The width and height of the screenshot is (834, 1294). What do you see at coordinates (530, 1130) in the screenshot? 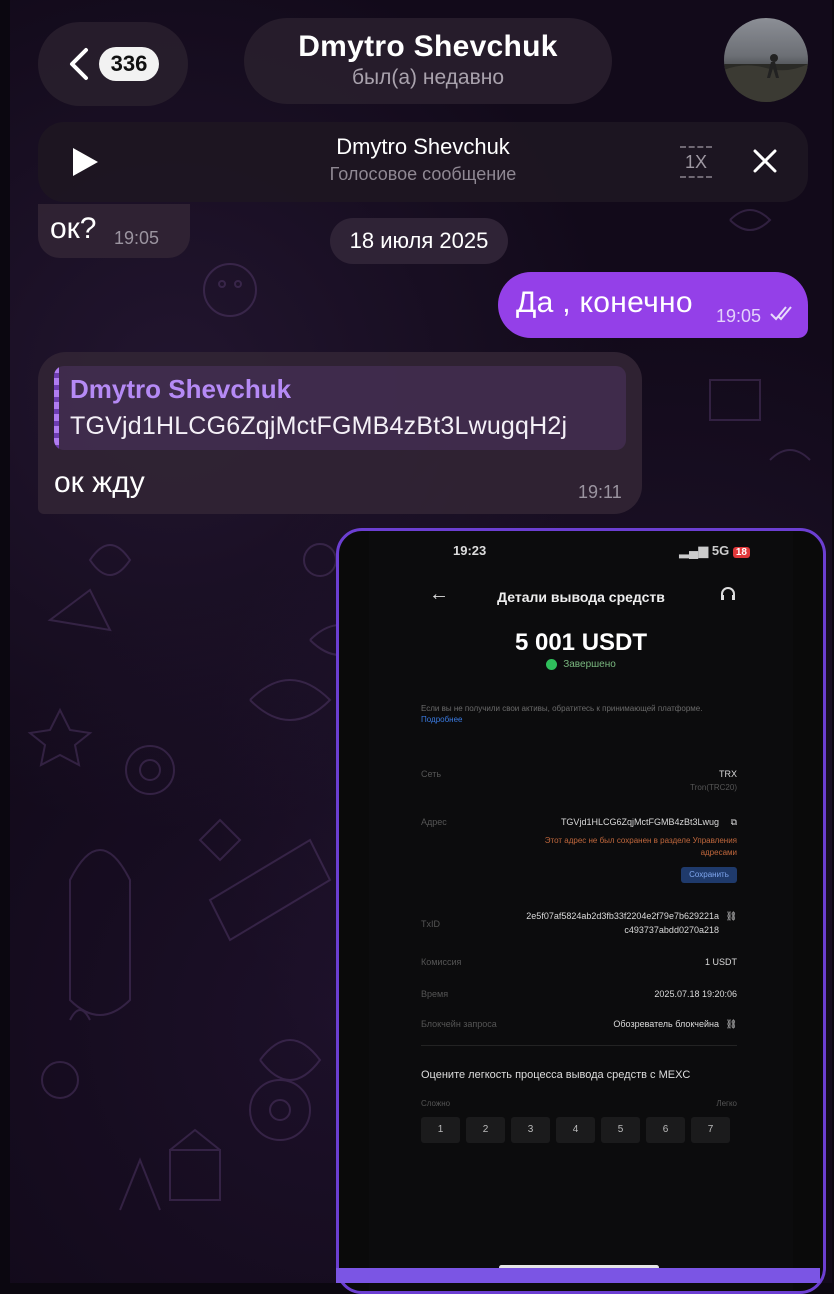
I see `rate-option: 3` at bounding box center [530, 1130].